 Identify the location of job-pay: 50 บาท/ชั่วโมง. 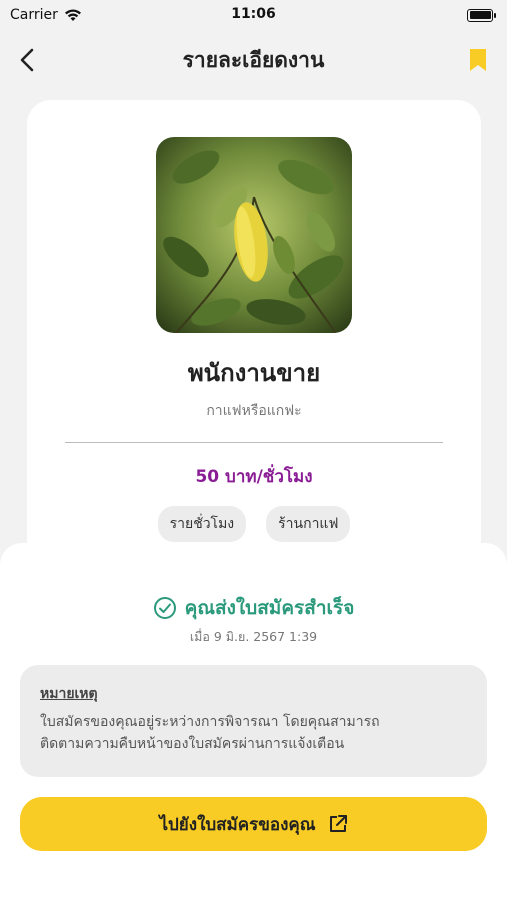
(254, 477).